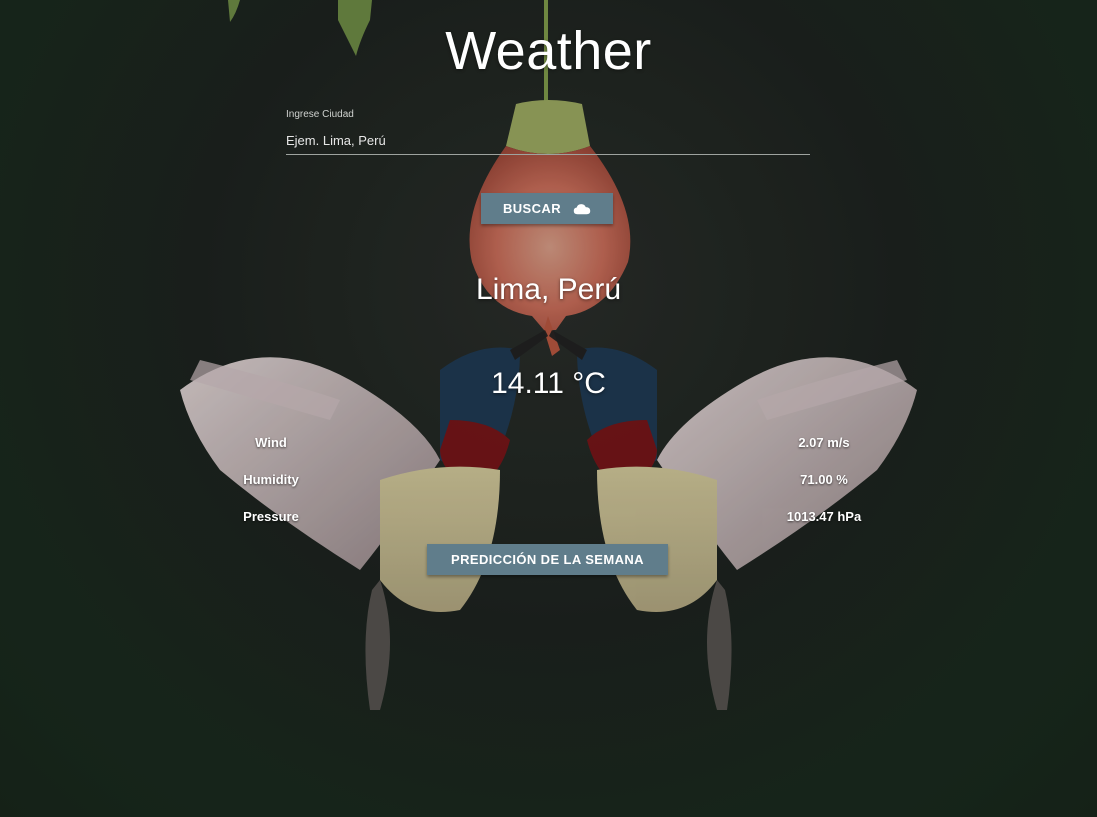 This screenshot has height=817, width=1097. I want to click on city-field-label: Ingrese Ciudad, so click(320, 114).